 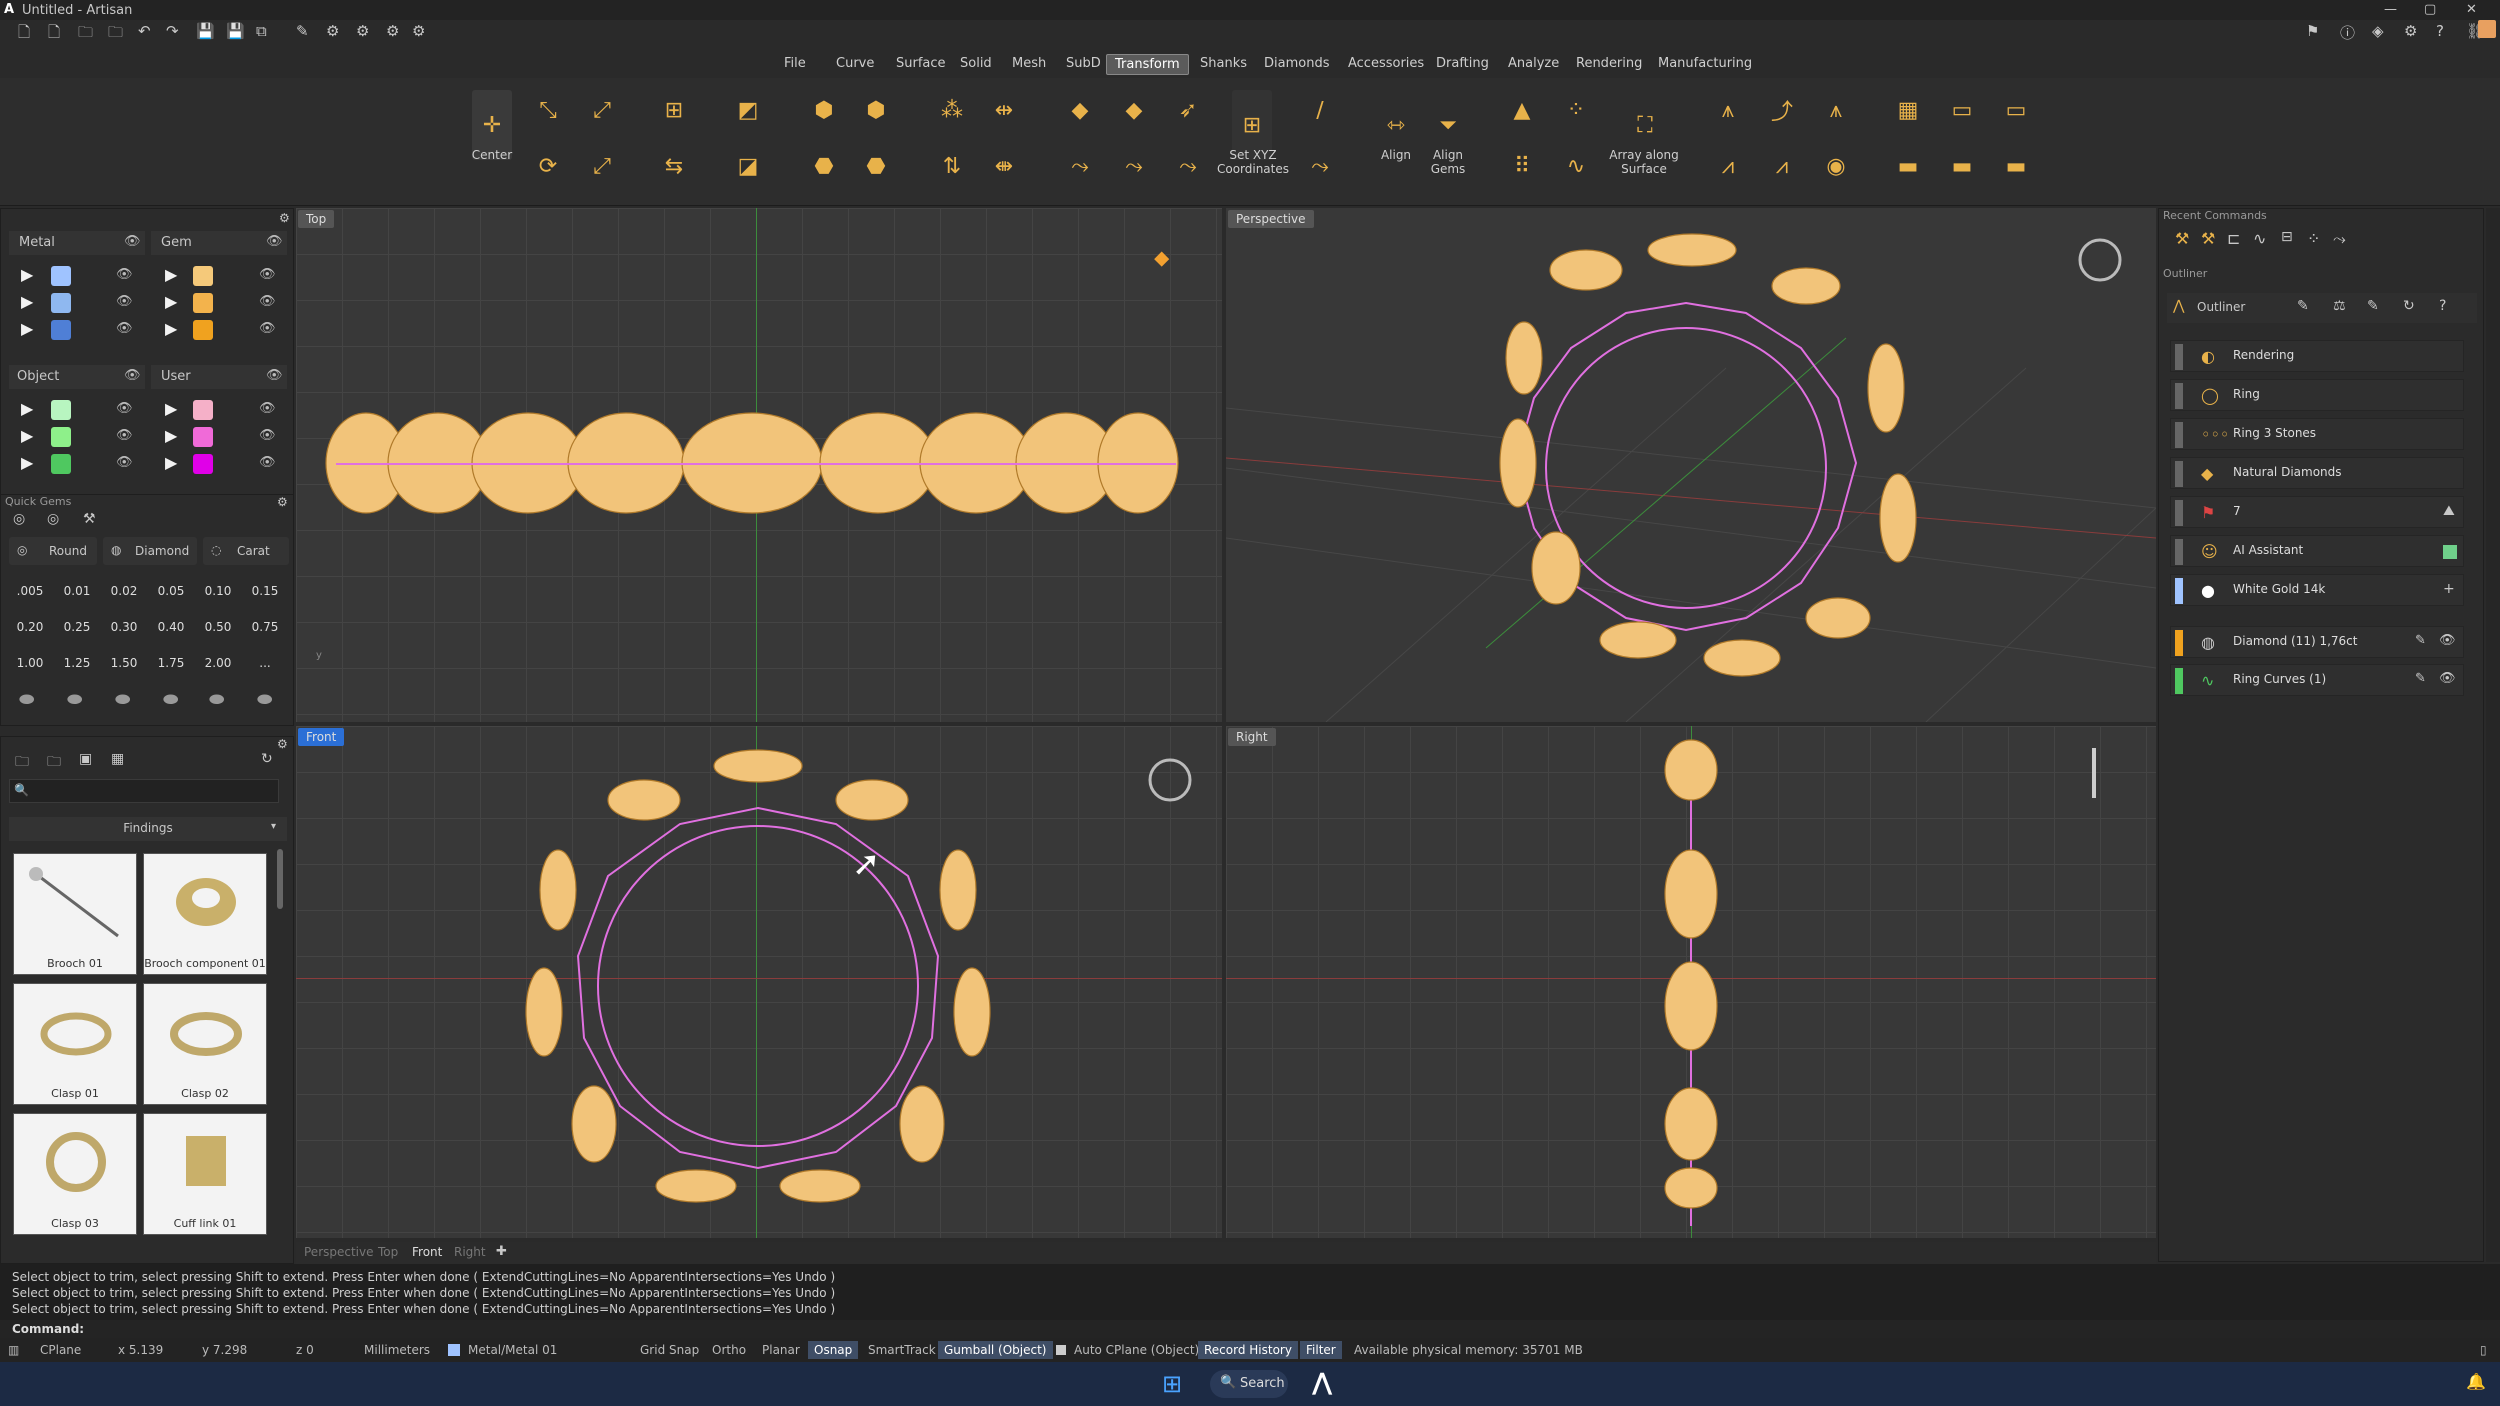 I want to click on distribute-icon: ⇼, so click(x=1004, y=166).